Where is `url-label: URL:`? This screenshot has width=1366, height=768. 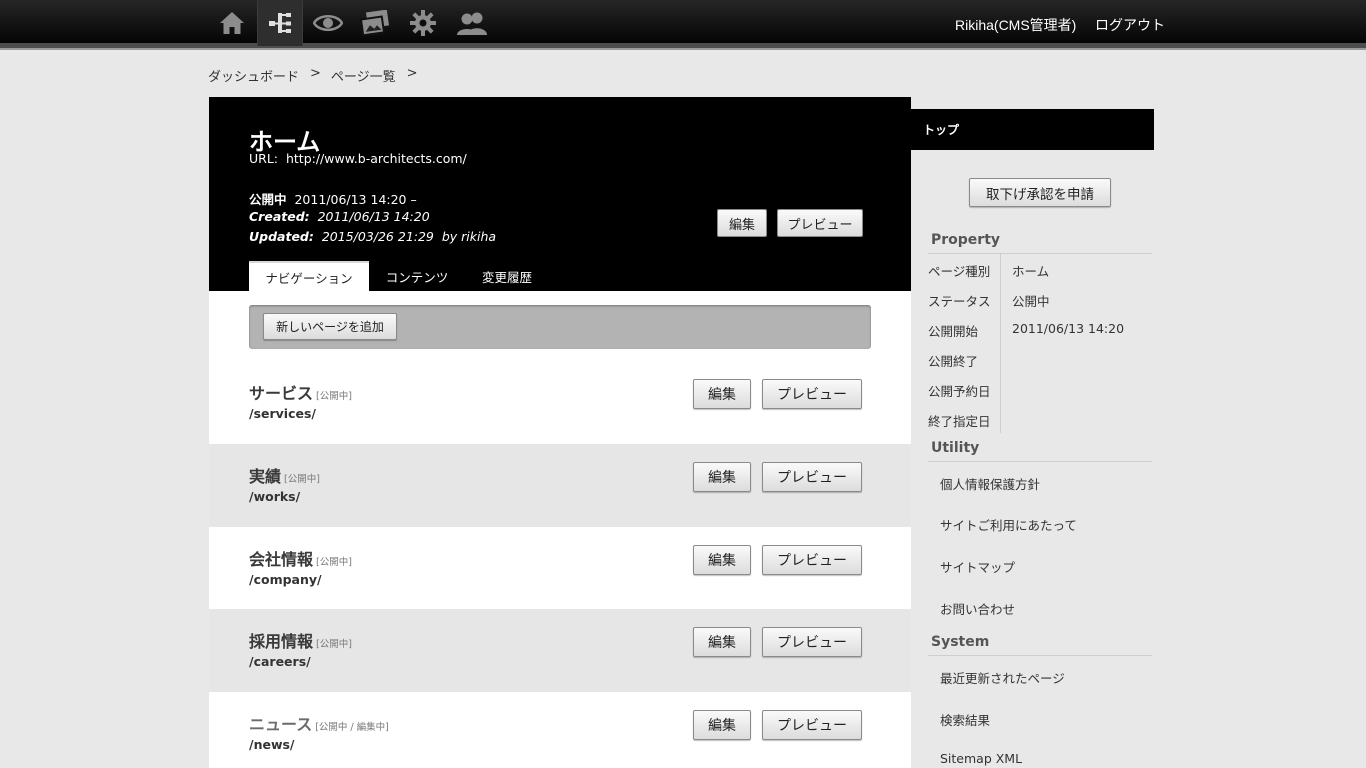
url-label: URL: is located at coordinates (264, 158).